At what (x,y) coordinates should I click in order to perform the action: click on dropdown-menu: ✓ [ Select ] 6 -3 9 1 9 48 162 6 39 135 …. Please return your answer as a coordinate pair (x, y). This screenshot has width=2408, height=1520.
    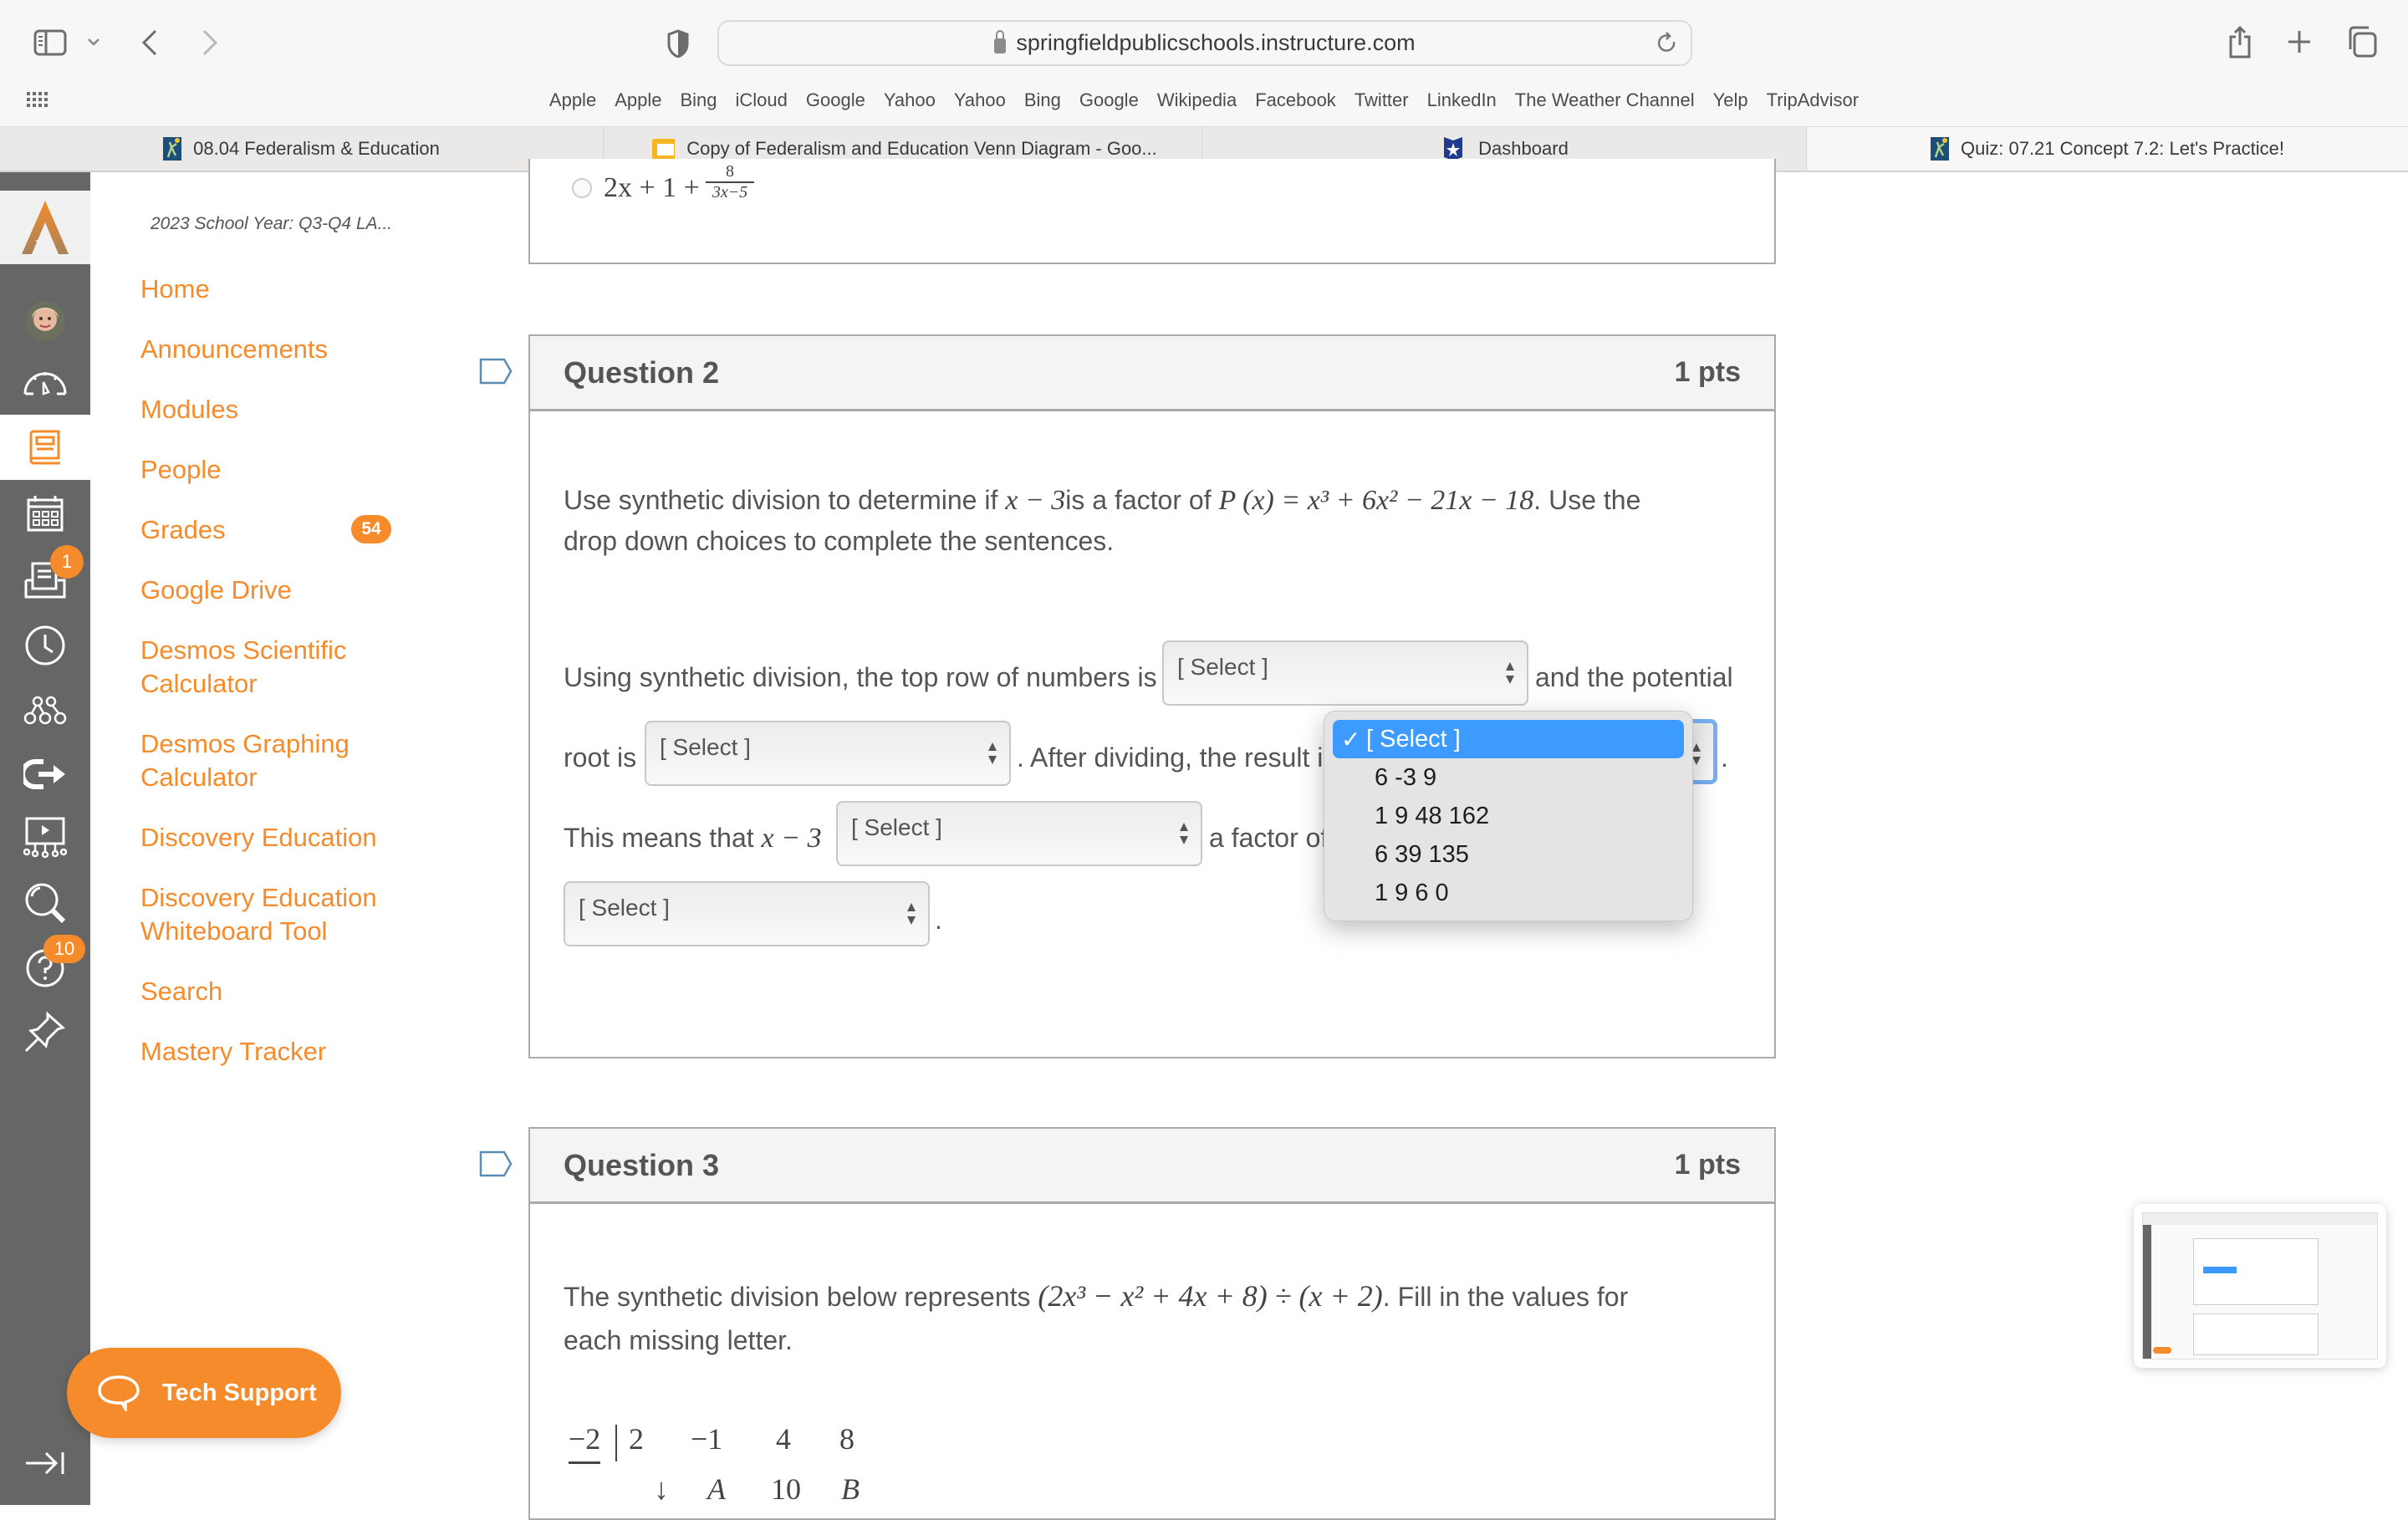
    Looking at the image, I should click on (1509, 816).